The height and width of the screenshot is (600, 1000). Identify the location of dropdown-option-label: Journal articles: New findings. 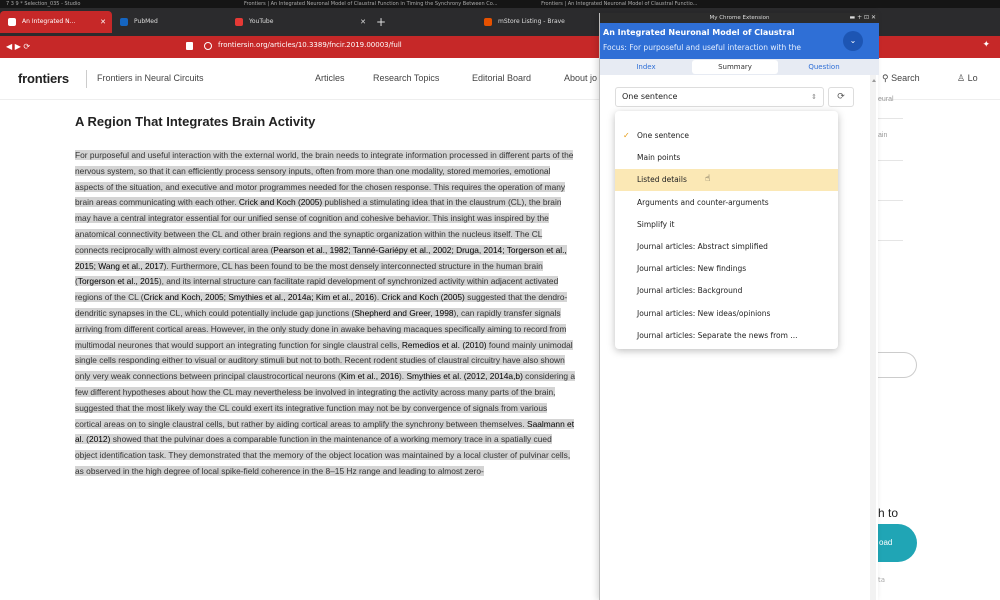
(692, 269).